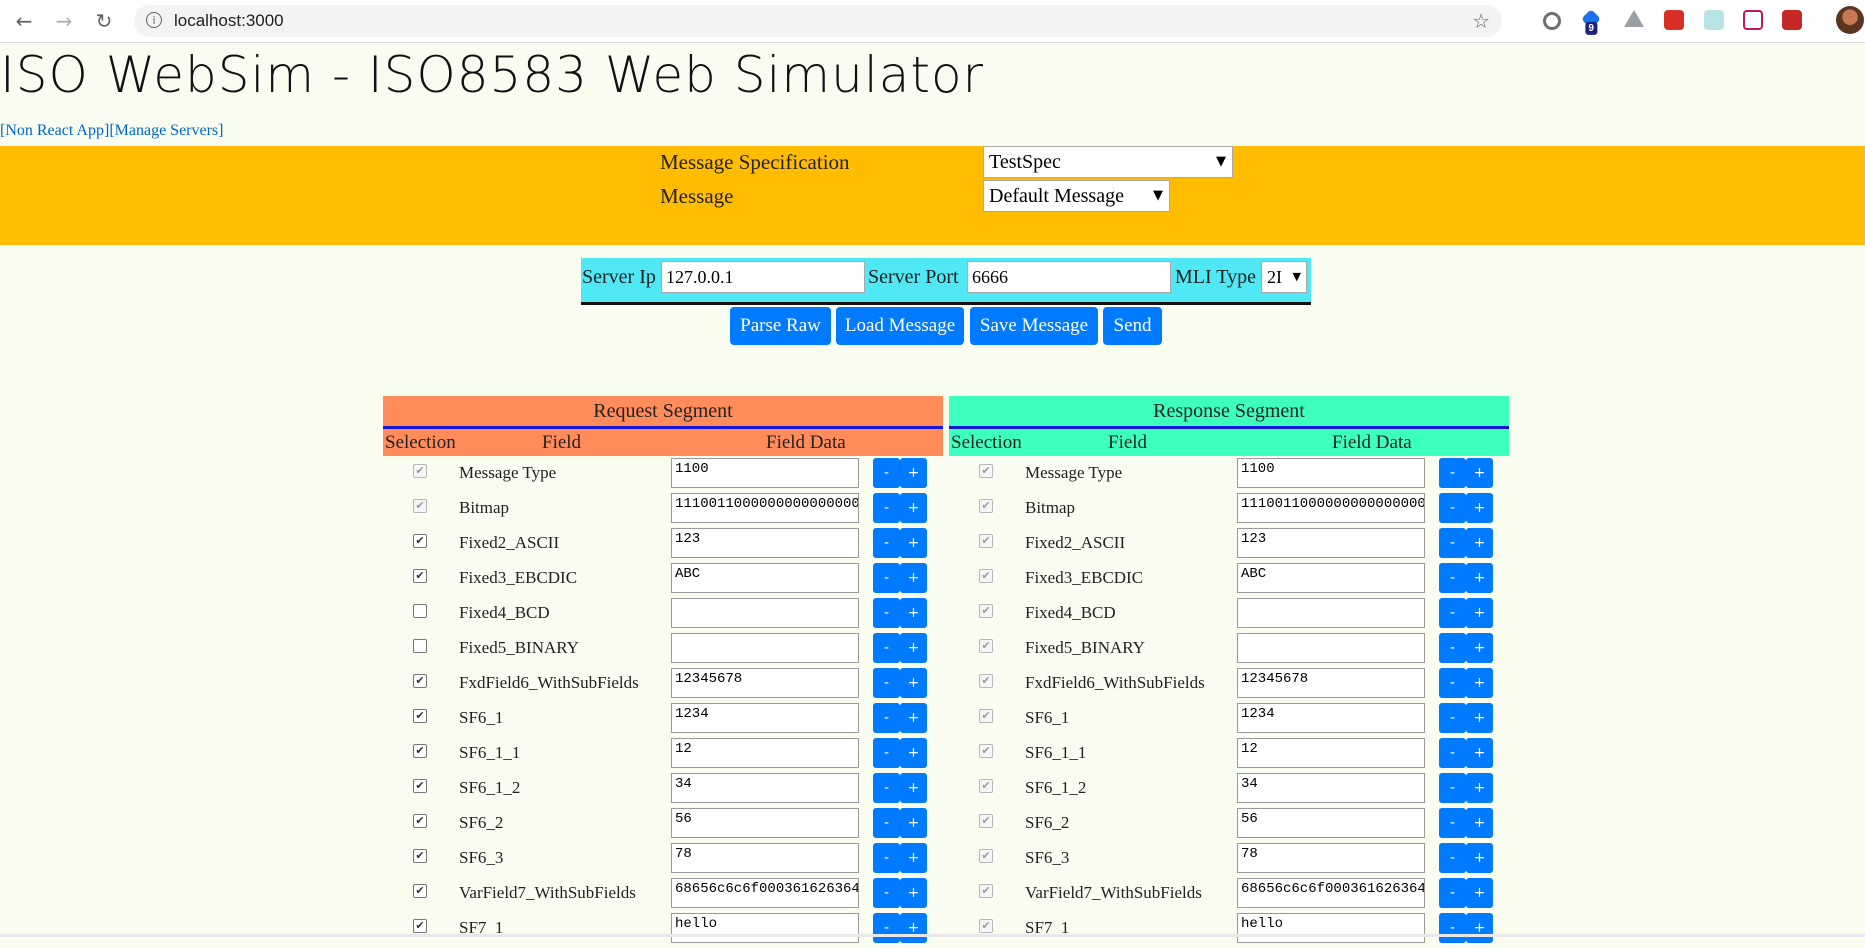 Image resolution: width=1865 pixels, height=948 pixels. Describe the element at coordinates (1714, 20) in the screenshot. I see `extension-book-icon` at that location.